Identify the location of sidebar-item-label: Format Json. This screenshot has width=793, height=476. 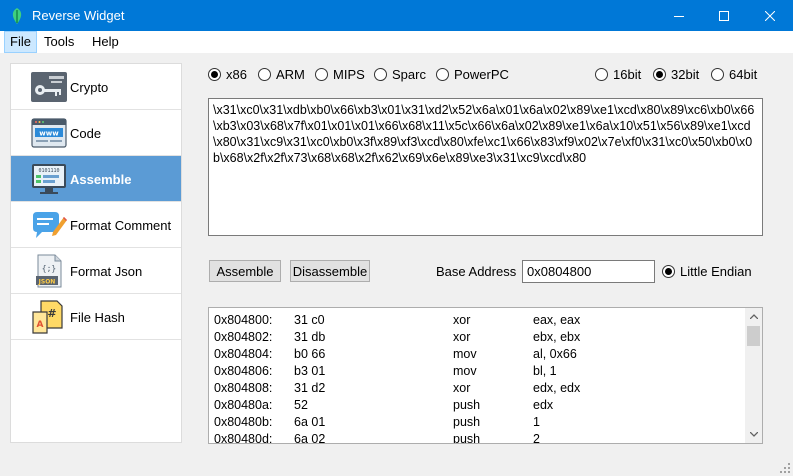
(106, 271).